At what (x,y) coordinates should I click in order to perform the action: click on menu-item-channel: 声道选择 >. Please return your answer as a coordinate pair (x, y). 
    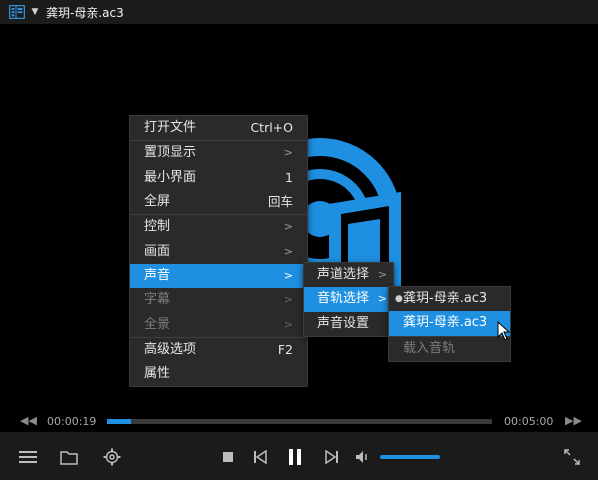
    Looking at the image, I should click on (348, 275).